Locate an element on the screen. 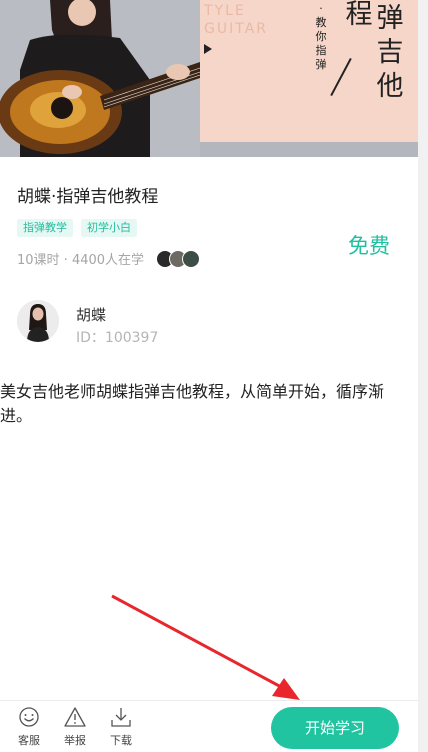 This screenshot has width=428, height=752. warning-icon is located at coordinates (75, 717).